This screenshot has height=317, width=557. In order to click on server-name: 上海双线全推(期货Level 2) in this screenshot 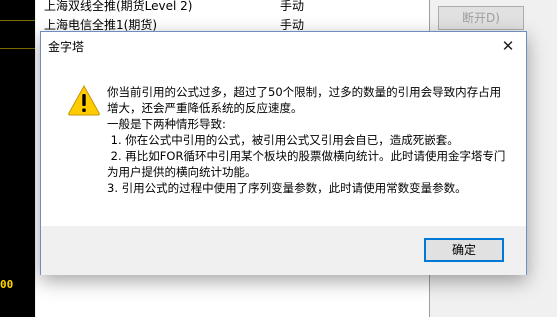, I will do `click(118, 6)`.